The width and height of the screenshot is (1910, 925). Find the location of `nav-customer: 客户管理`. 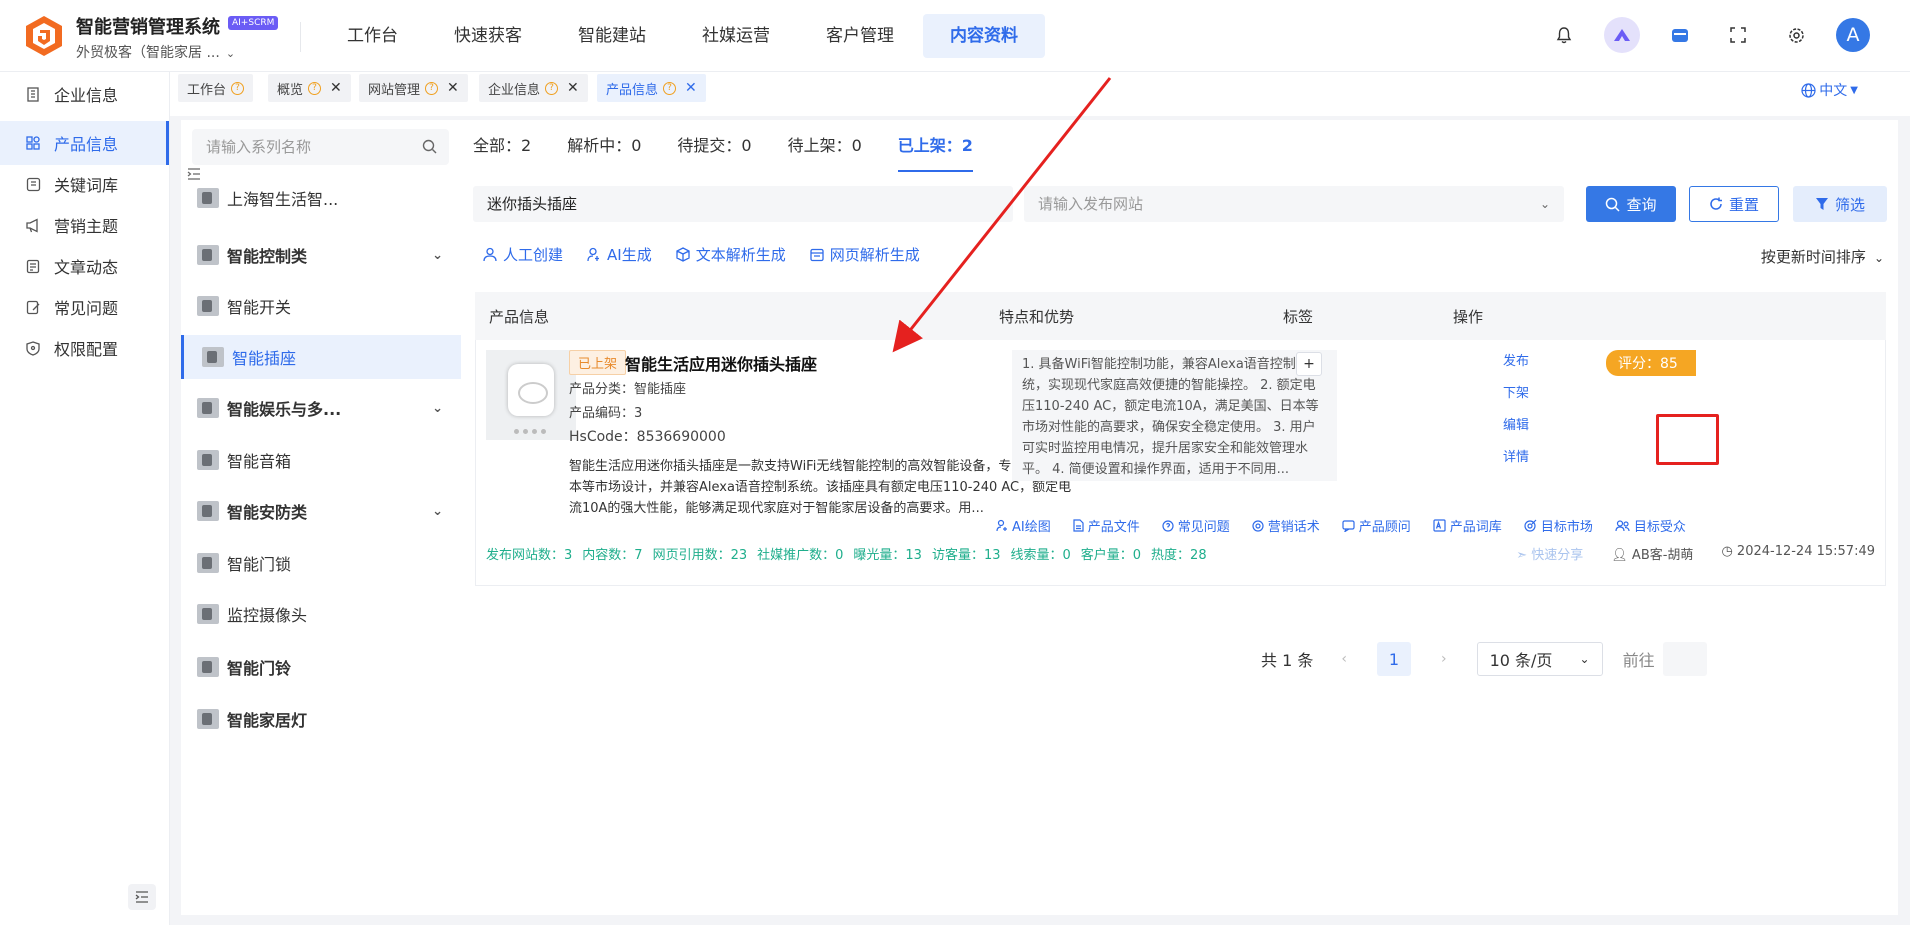

nav-customer: 客户管理 is located at coordinates (860, 36).